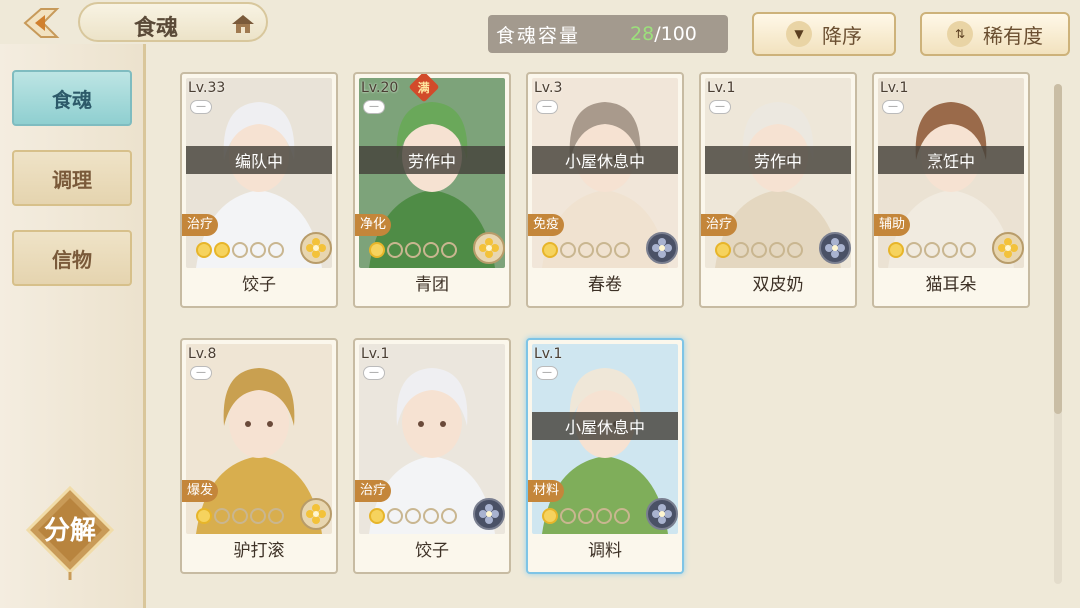 The height and width of the screenshot is (608, 1080). What do you see at coordinates (243, 24) in the screenshot?
I see `home-icon` at bounding box center [243, 24].